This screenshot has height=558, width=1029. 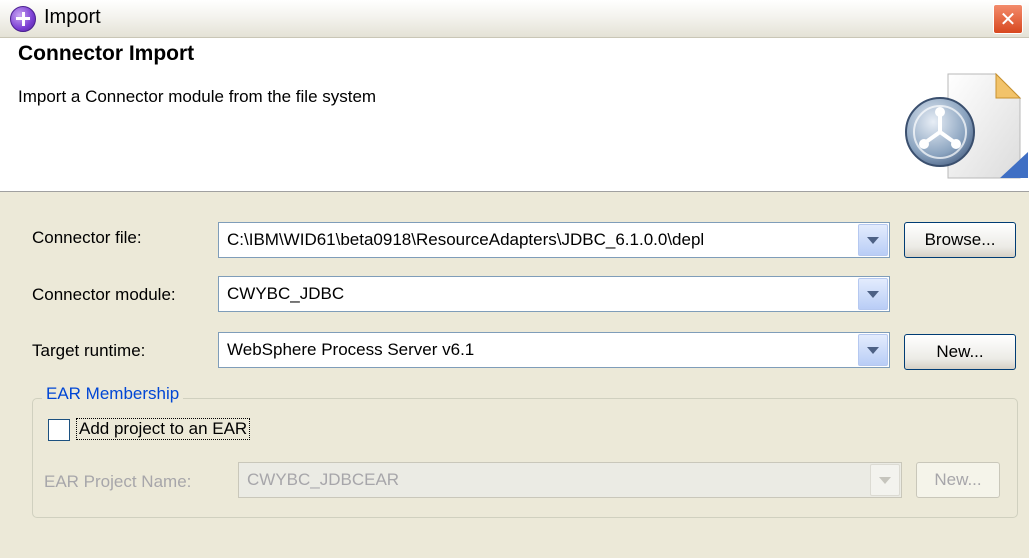 I want to click on add-to-ear-checkbox, so click(x=59, y=430).